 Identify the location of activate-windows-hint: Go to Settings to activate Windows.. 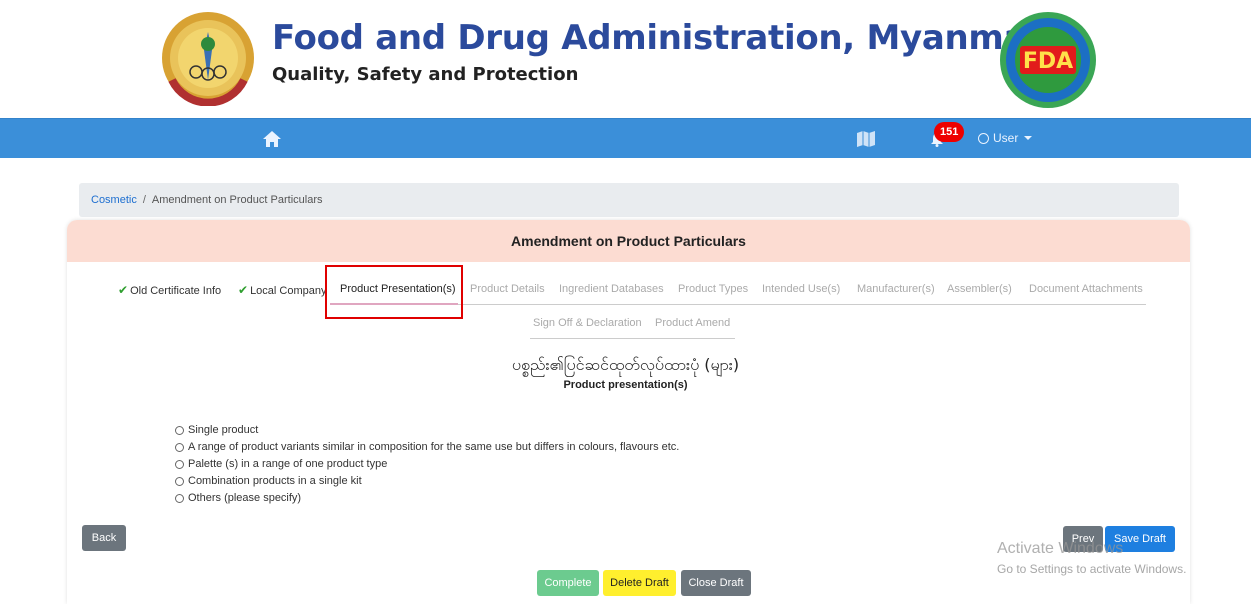
(1092, 569).